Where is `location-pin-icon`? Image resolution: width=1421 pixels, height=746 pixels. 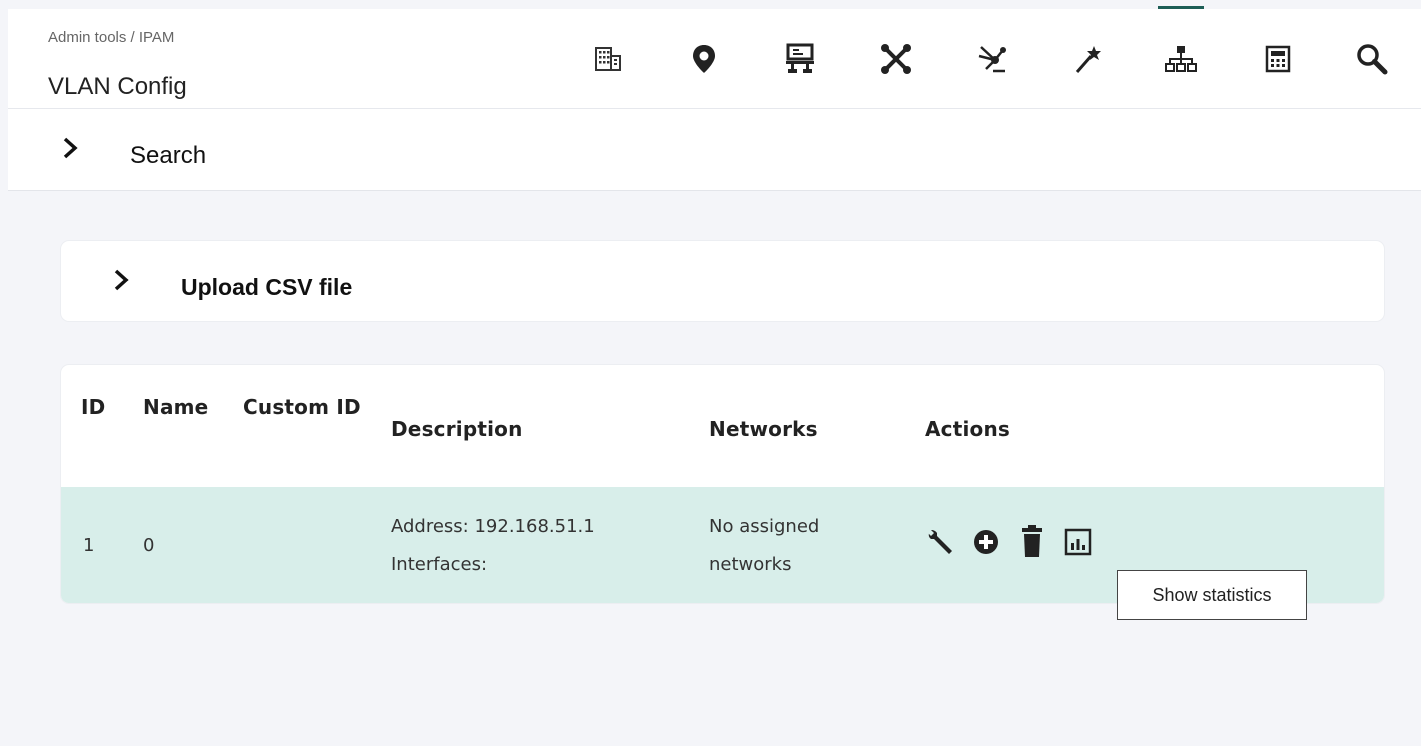 location-pin-icon is located at coordinates (704, 59).